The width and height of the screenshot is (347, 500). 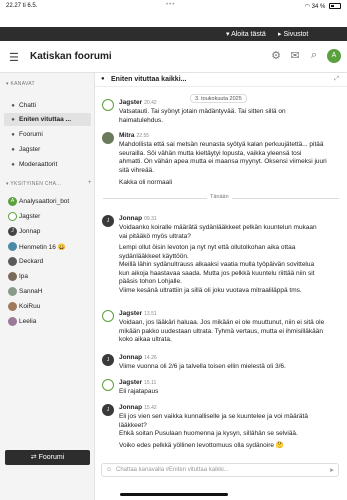 I want to click on add-dm-icon: +, so click(x=90, y=183).